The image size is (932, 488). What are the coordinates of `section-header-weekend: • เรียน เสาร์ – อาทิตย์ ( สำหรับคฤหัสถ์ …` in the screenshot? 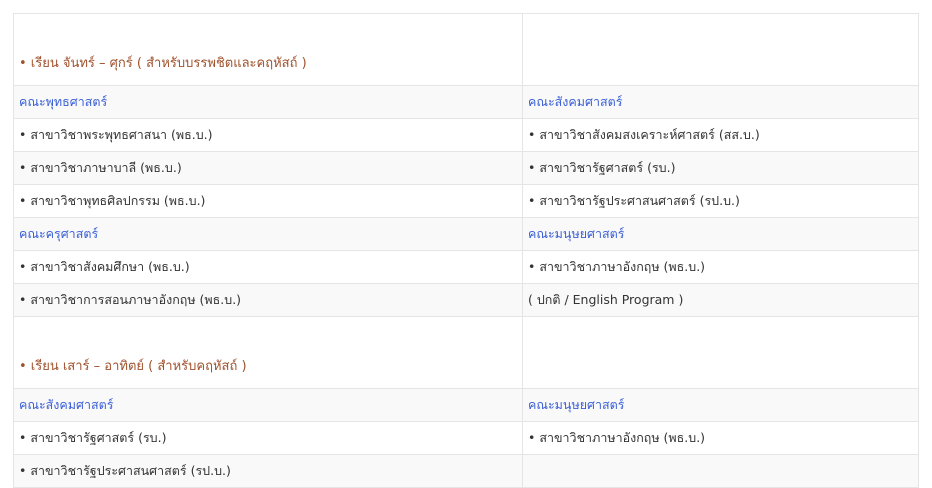 It's located at (466, 352).